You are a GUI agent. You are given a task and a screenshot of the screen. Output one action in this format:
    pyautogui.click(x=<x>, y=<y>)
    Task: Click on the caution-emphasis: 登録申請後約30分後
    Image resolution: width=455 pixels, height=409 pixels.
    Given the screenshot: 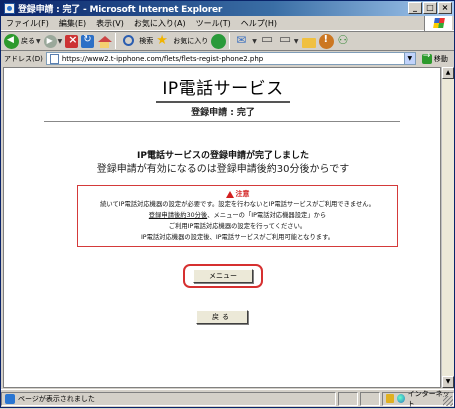 What is the action you would take?
    pyautogui.click(x=178, y=215)
    